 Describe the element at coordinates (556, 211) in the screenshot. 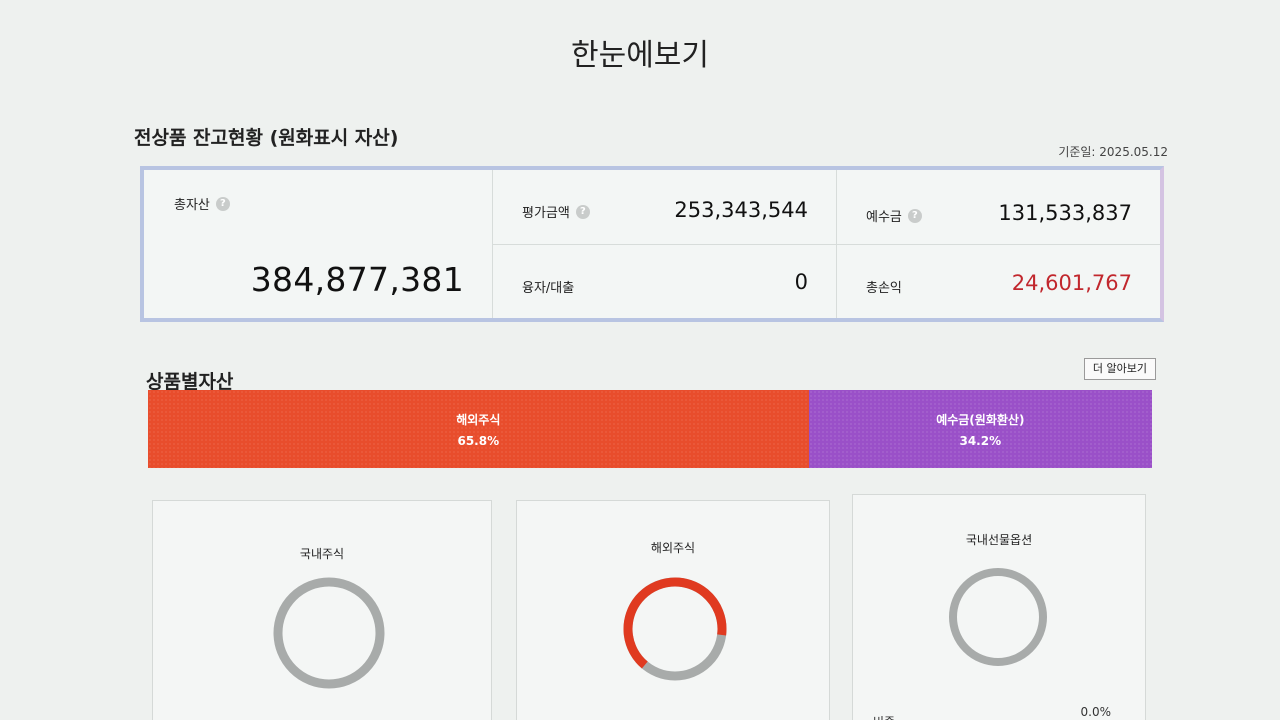

I see `eval-amount-label: 평가금액 ?` at that location.